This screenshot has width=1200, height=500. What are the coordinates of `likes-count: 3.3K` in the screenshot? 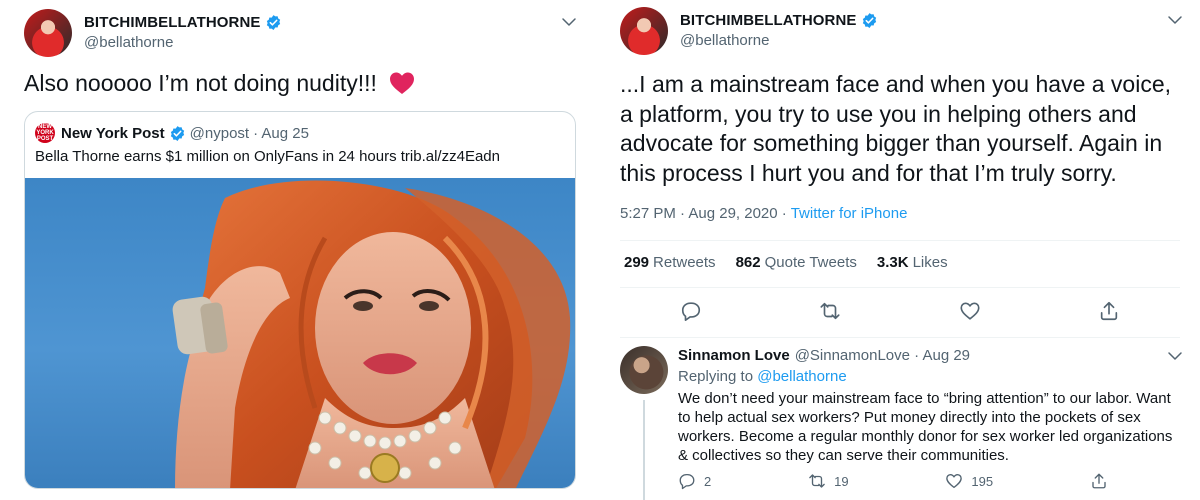 It's located at (892, 262).